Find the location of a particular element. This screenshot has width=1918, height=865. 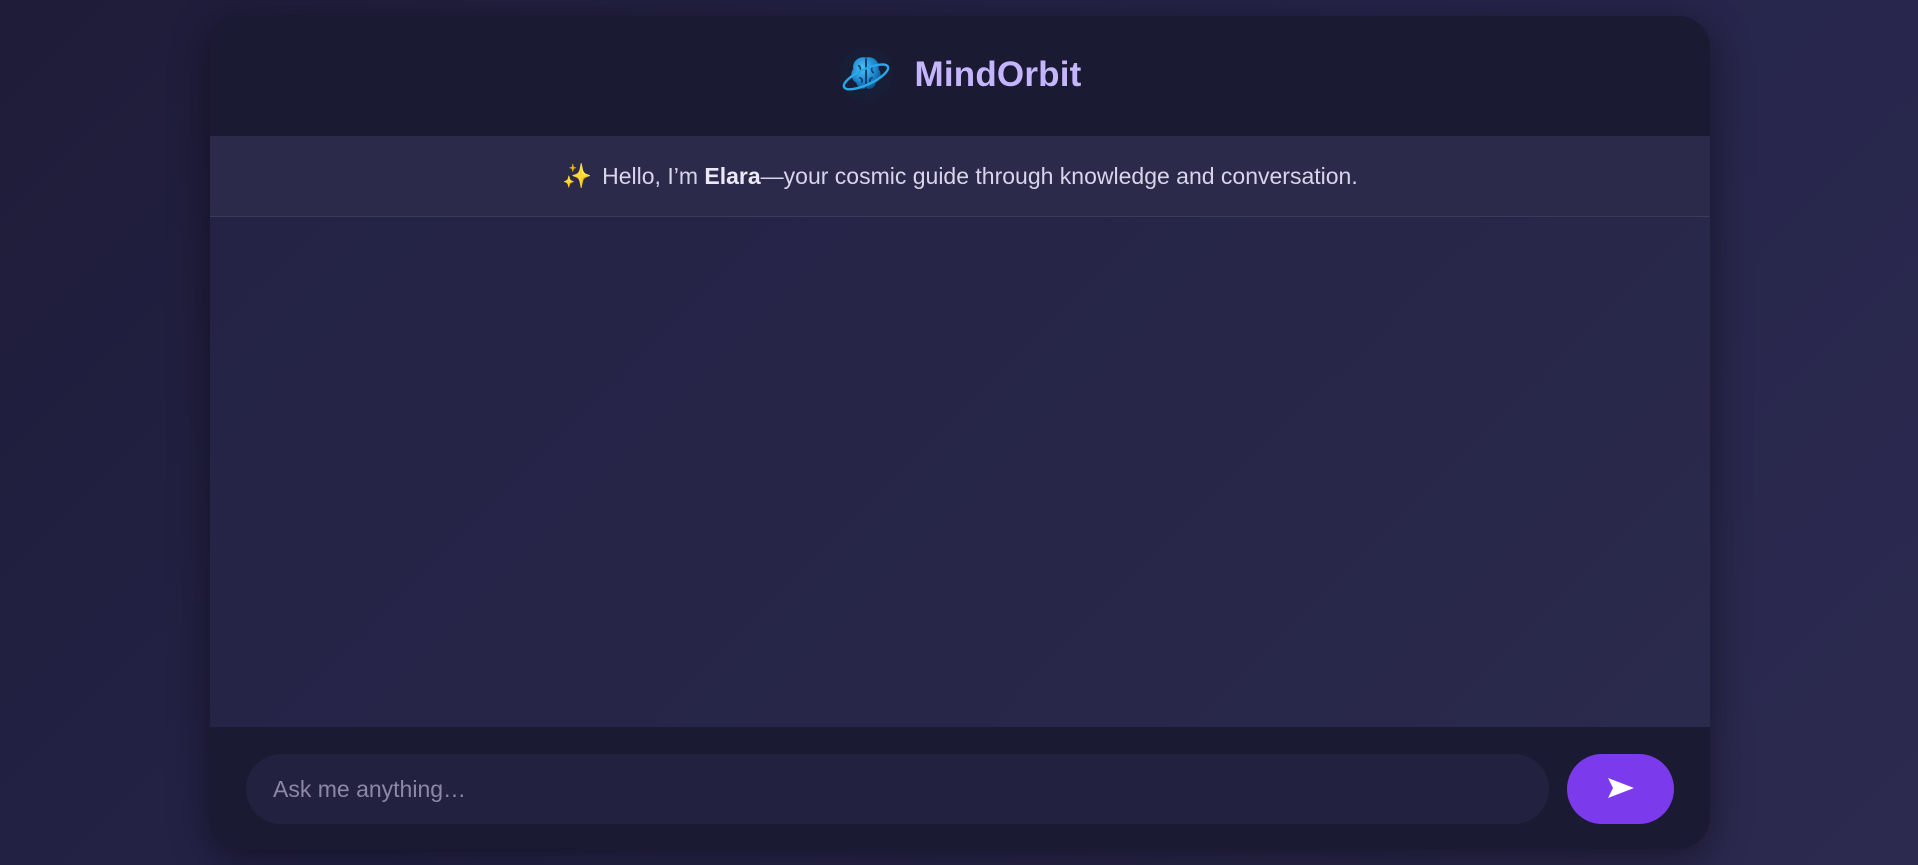

app-header: MindOrbit is located at coordinates (960, 76).